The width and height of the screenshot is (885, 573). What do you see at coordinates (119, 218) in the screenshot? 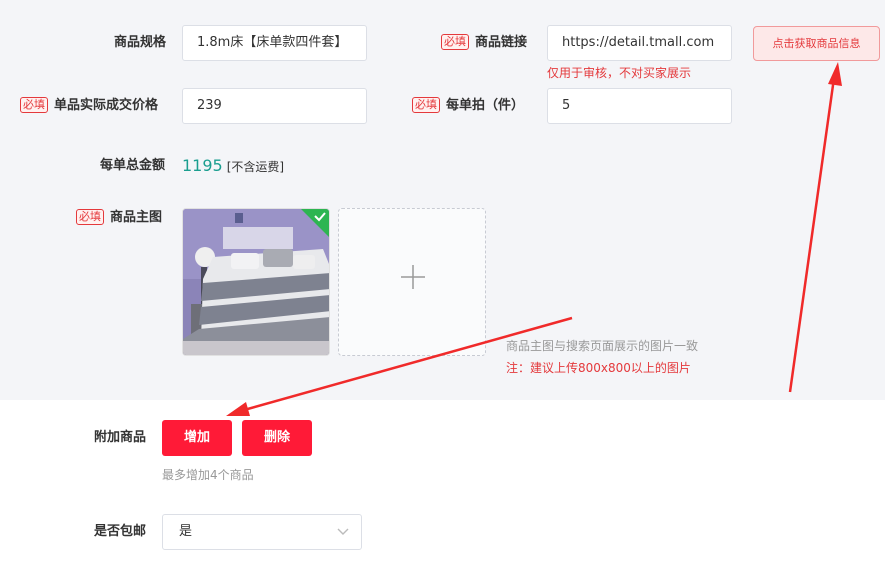
I see `main-image-label: 必填 商品主图` at bounding box center [119, 218].